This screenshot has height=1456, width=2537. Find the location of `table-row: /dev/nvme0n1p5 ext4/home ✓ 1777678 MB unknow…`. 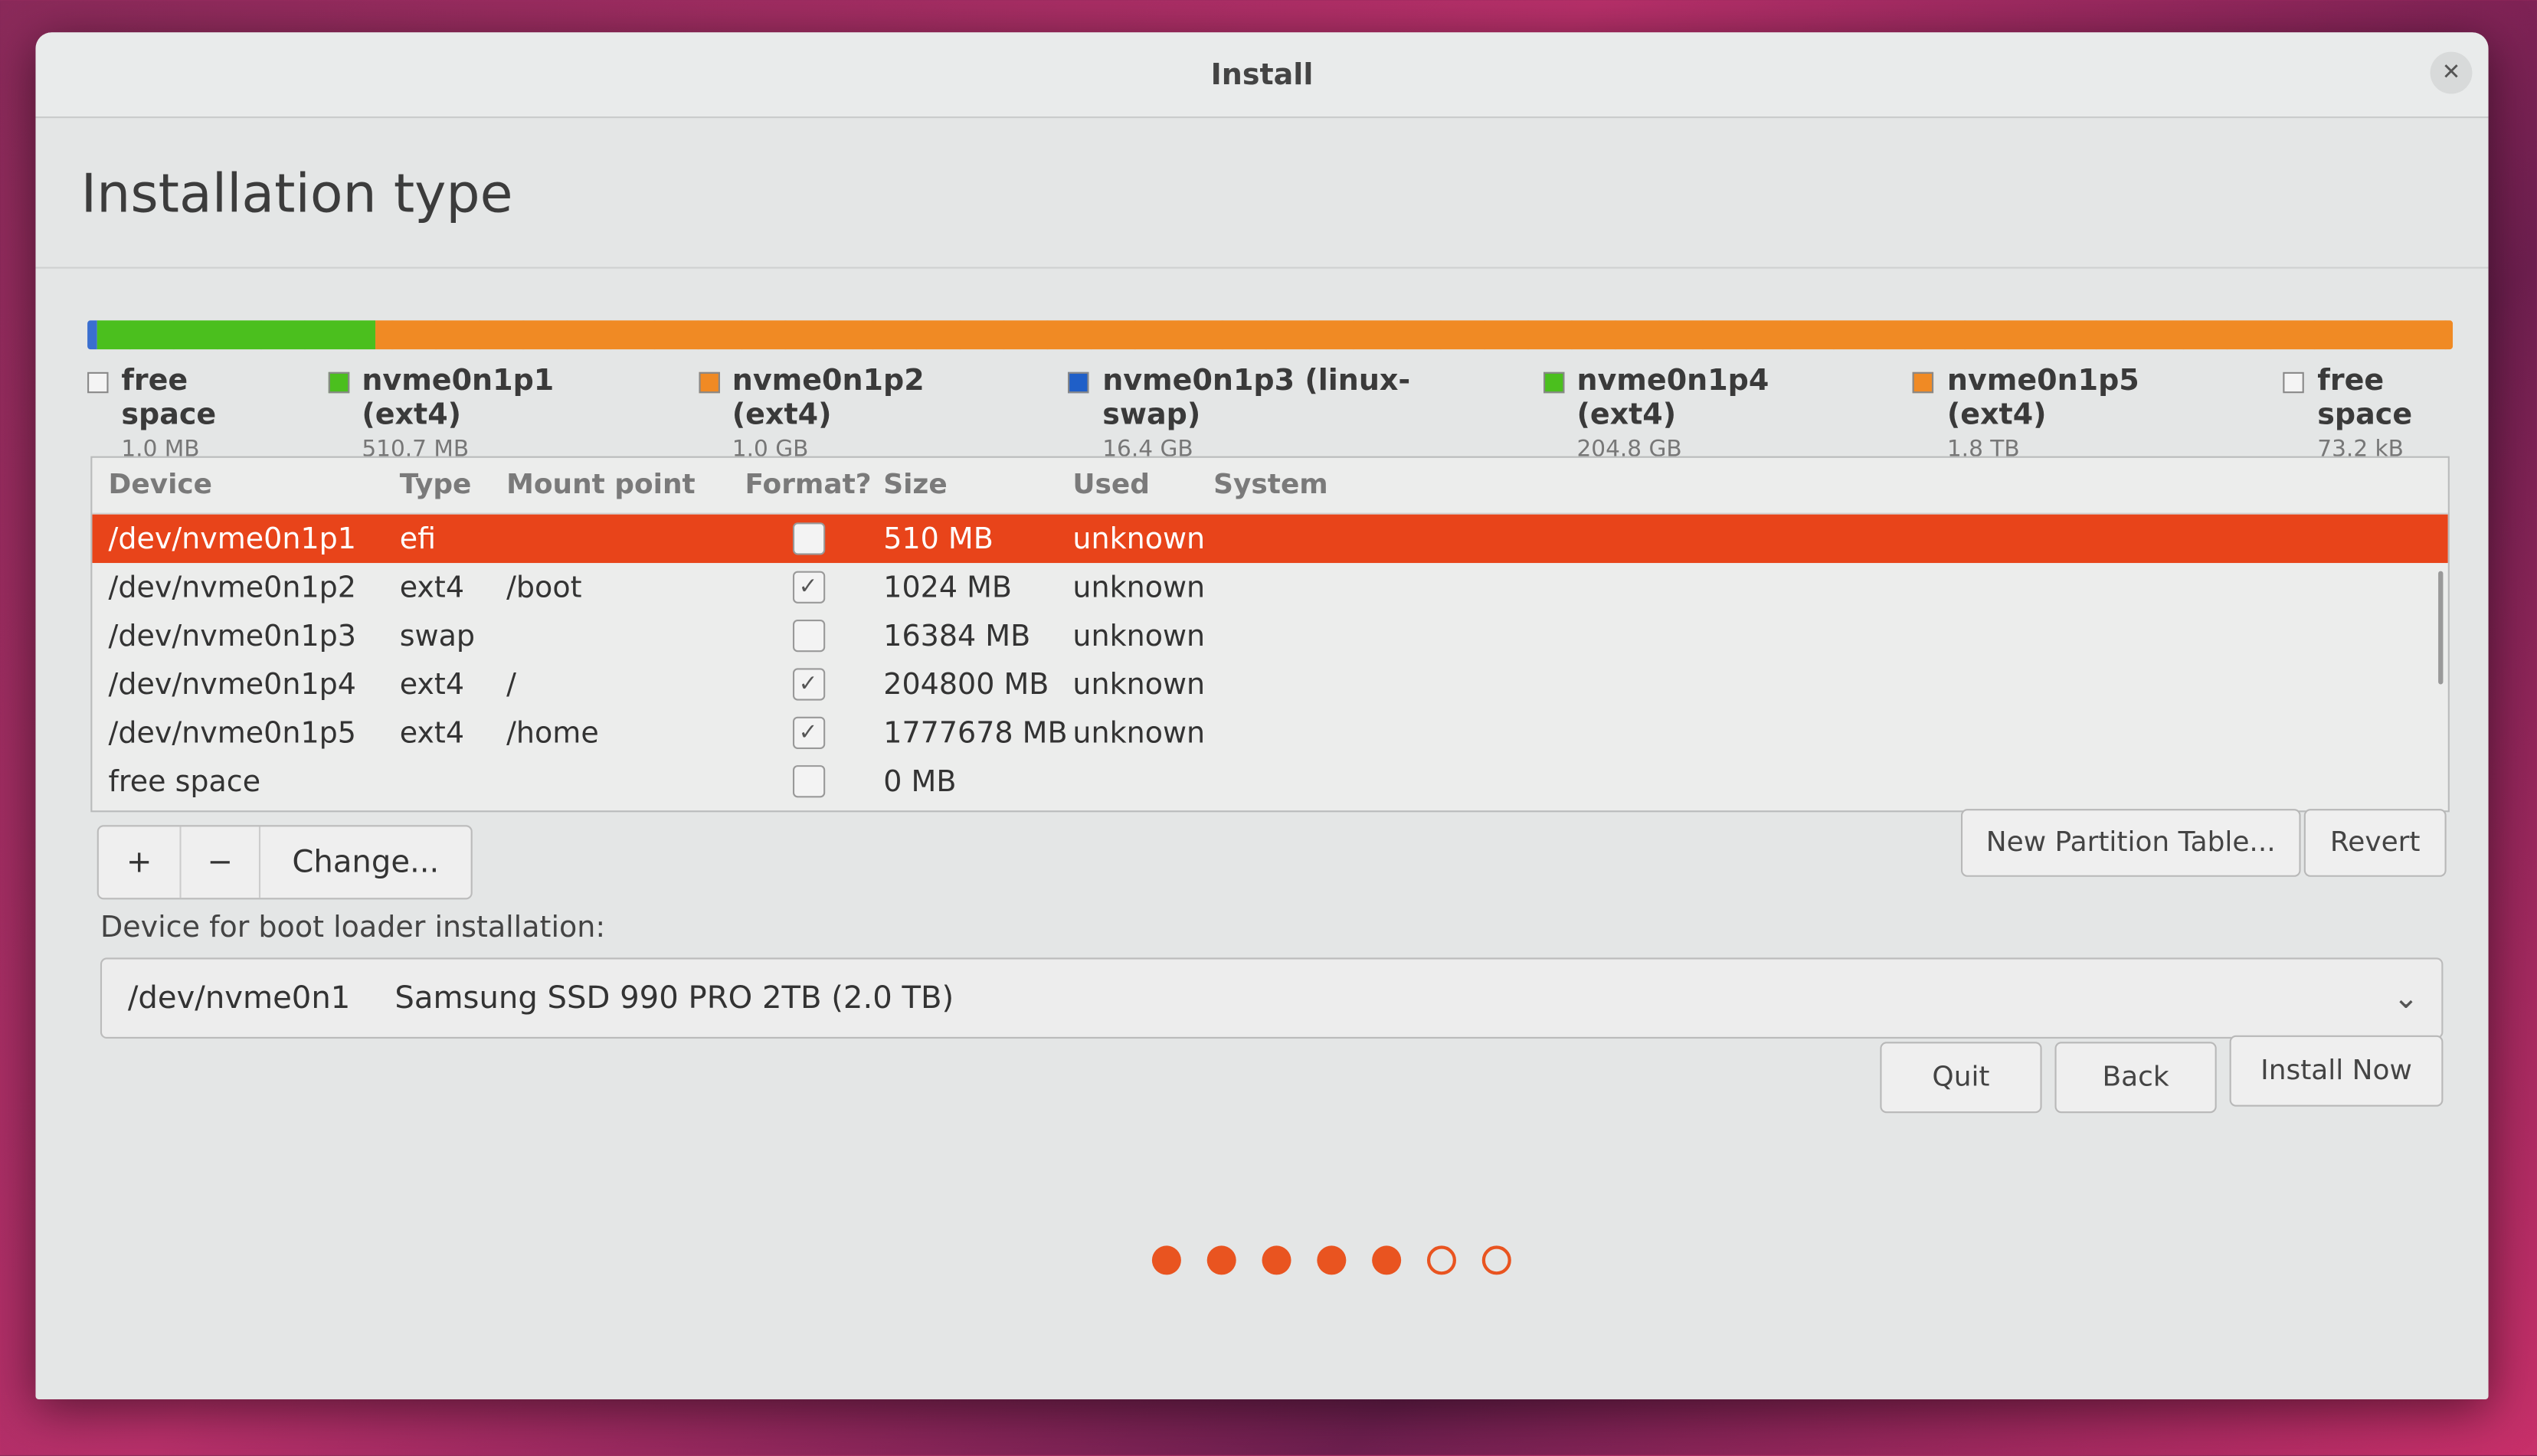

table-row: /dev/nvme0n1p5 ext4/home ✓ 1777678 MB unknow… is located at coordinates (1269, 732).